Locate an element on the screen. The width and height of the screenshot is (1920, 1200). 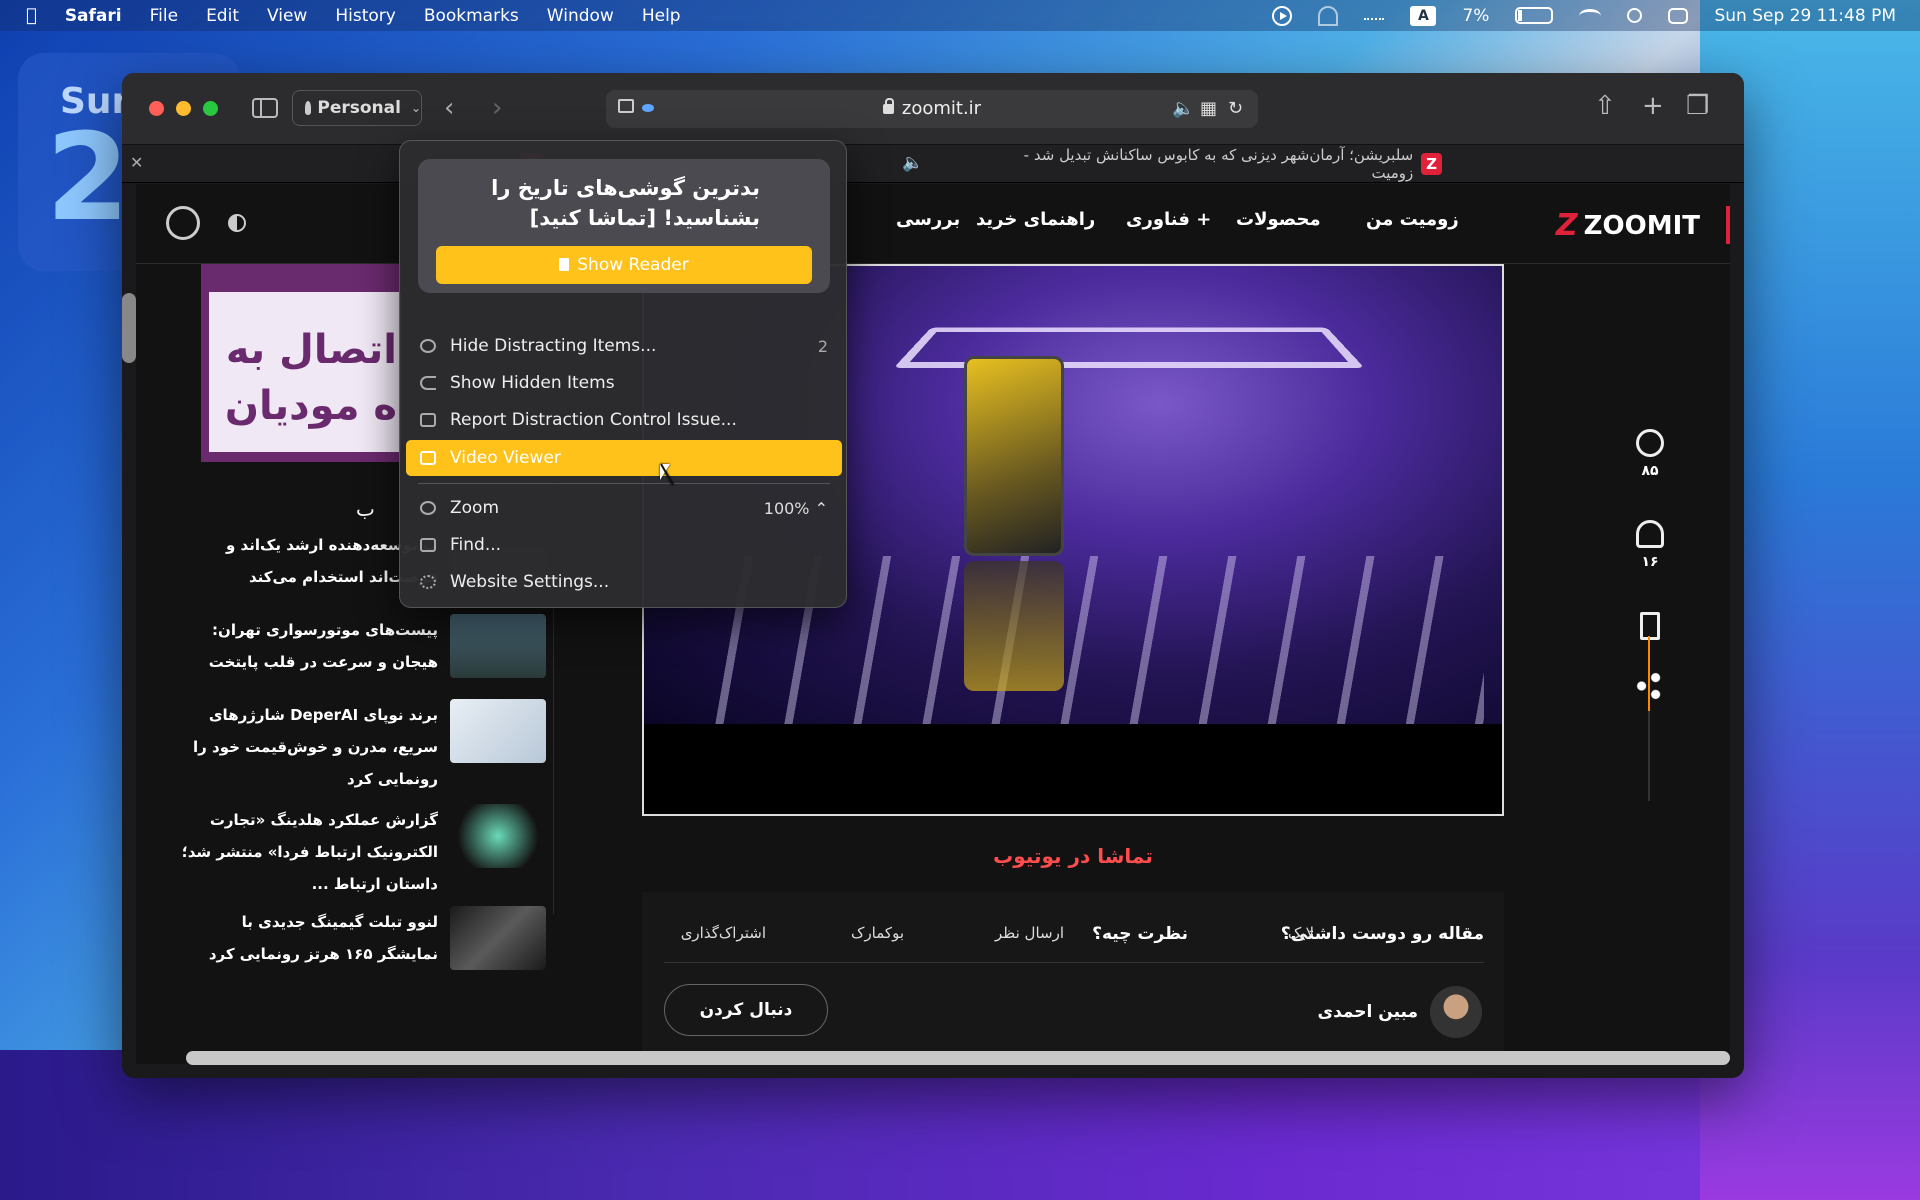
menu-bookmarks: Bookmarks is located at coordinates (471, 16).